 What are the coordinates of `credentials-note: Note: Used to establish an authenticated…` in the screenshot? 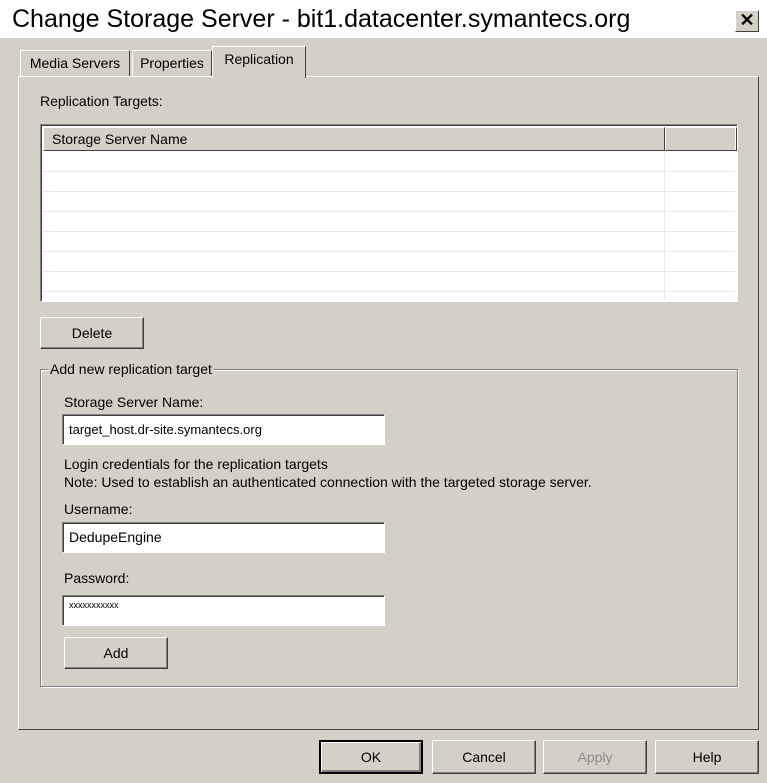 It's located at (328, 482).